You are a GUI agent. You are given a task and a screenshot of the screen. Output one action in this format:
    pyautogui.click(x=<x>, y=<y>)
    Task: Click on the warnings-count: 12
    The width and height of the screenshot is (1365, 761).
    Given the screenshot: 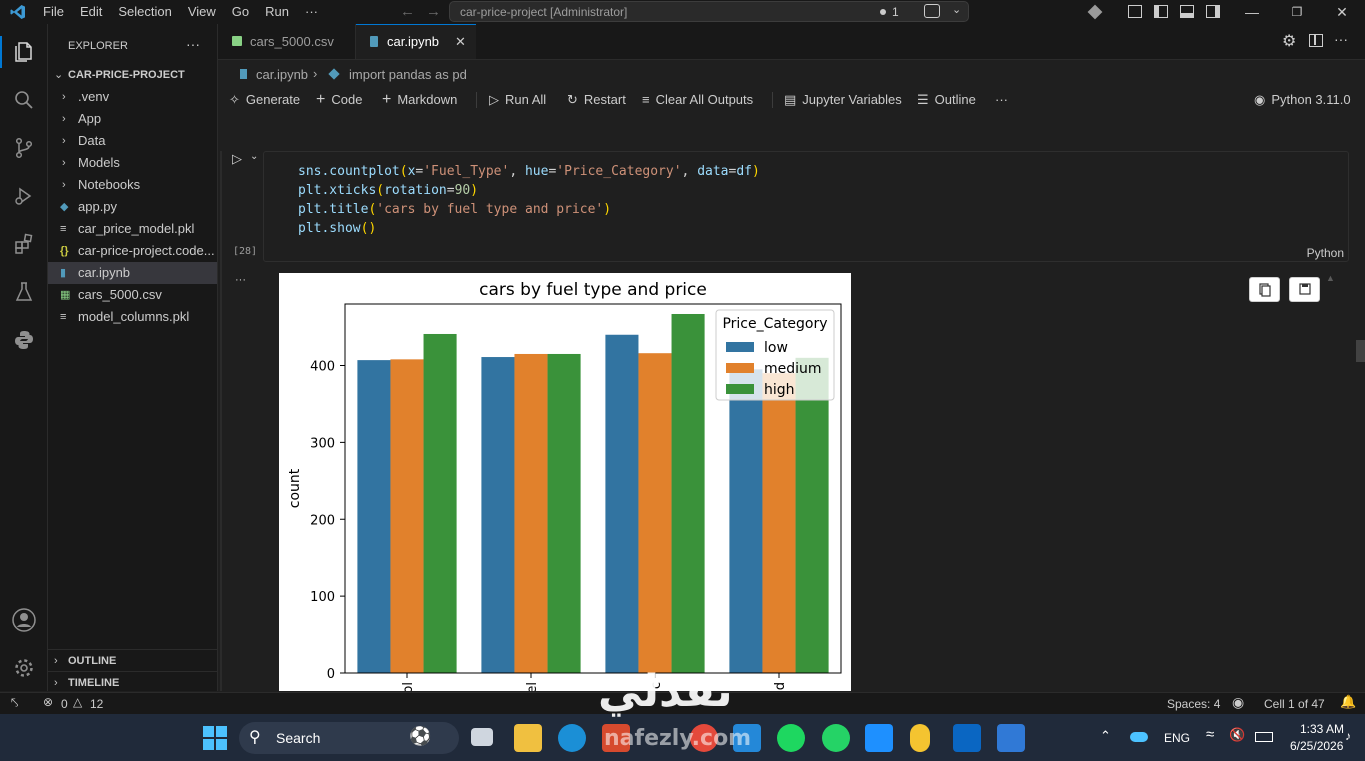 What is the action you would take?
    pyautogui.click(x=96, y=704)
    